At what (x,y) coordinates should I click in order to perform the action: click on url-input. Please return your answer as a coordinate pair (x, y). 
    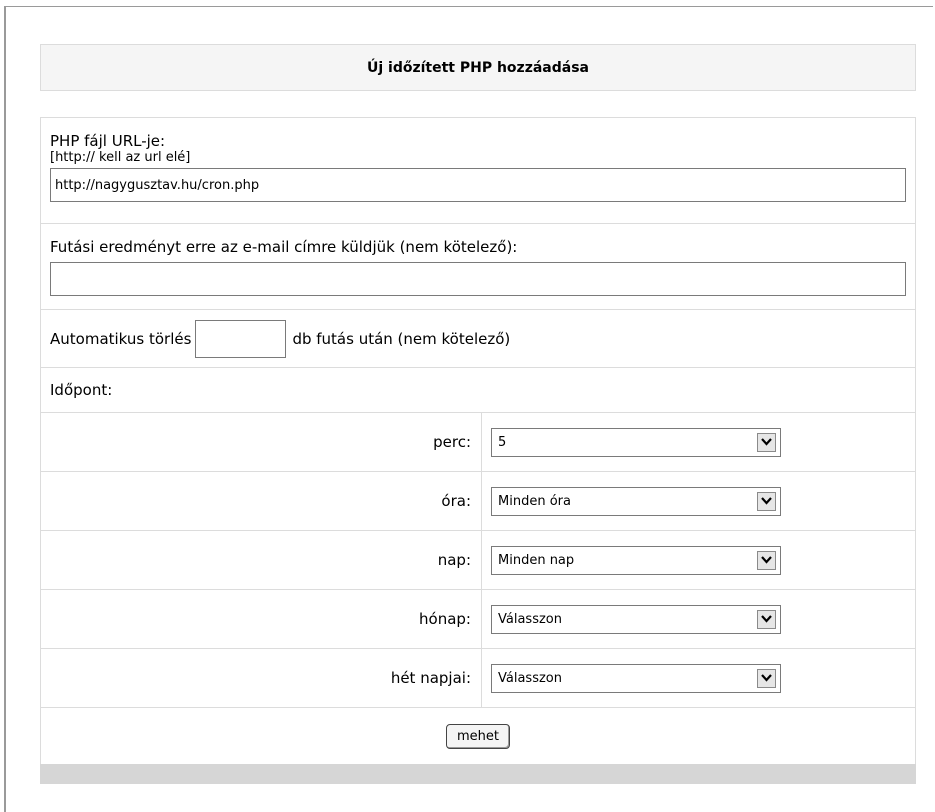
    Looking at the image, I should click on (478, 185).